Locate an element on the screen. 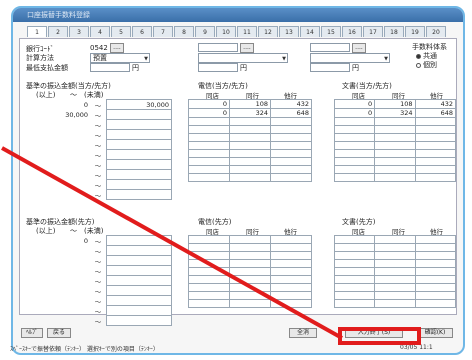 Image resolution: width=472 pixels, height=360 pixels. tab-1: 1 is located at coordinates (37, 31).